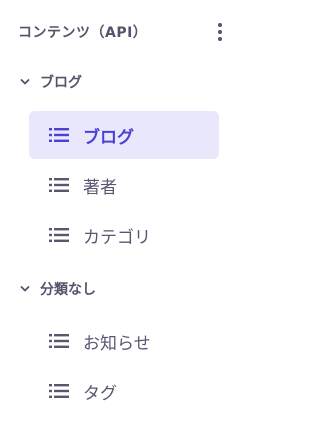  Describe the element at coordinates (100, 187) in the screenshot. I see `nav-item-label: 著者` at that location.